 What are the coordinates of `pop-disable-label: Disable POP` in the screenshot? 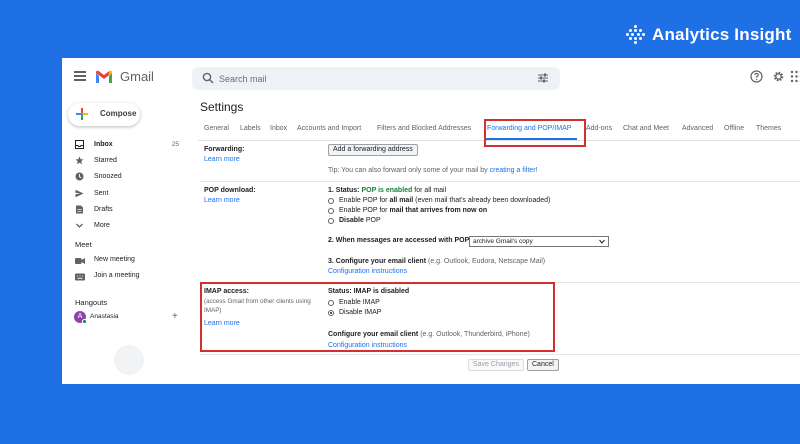 It's located at (360, 220).